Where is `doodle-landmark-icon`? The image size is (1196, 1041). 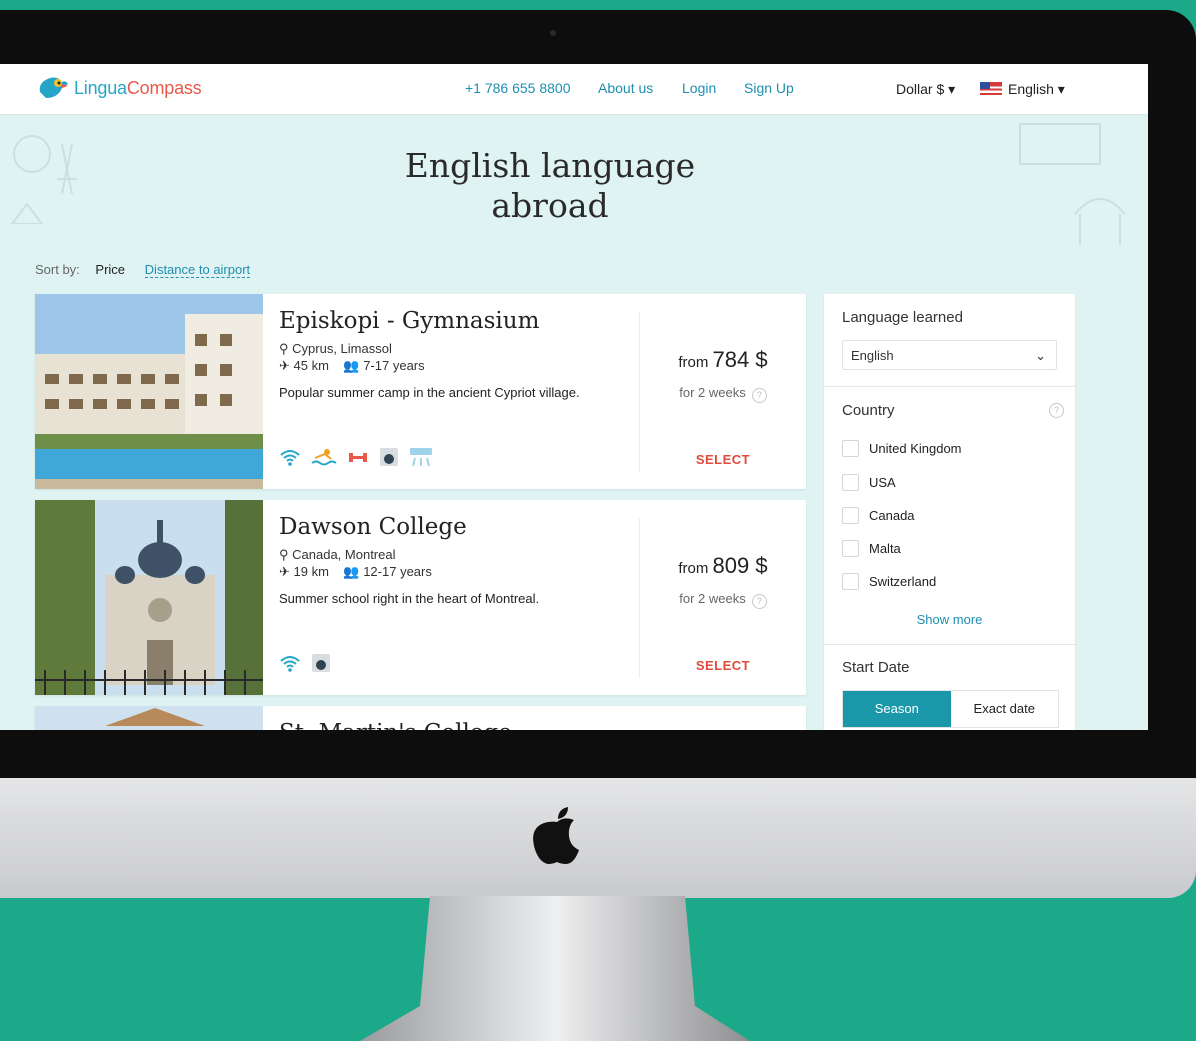 doodle-landmark-icon is located at coordinates (1072, 183).